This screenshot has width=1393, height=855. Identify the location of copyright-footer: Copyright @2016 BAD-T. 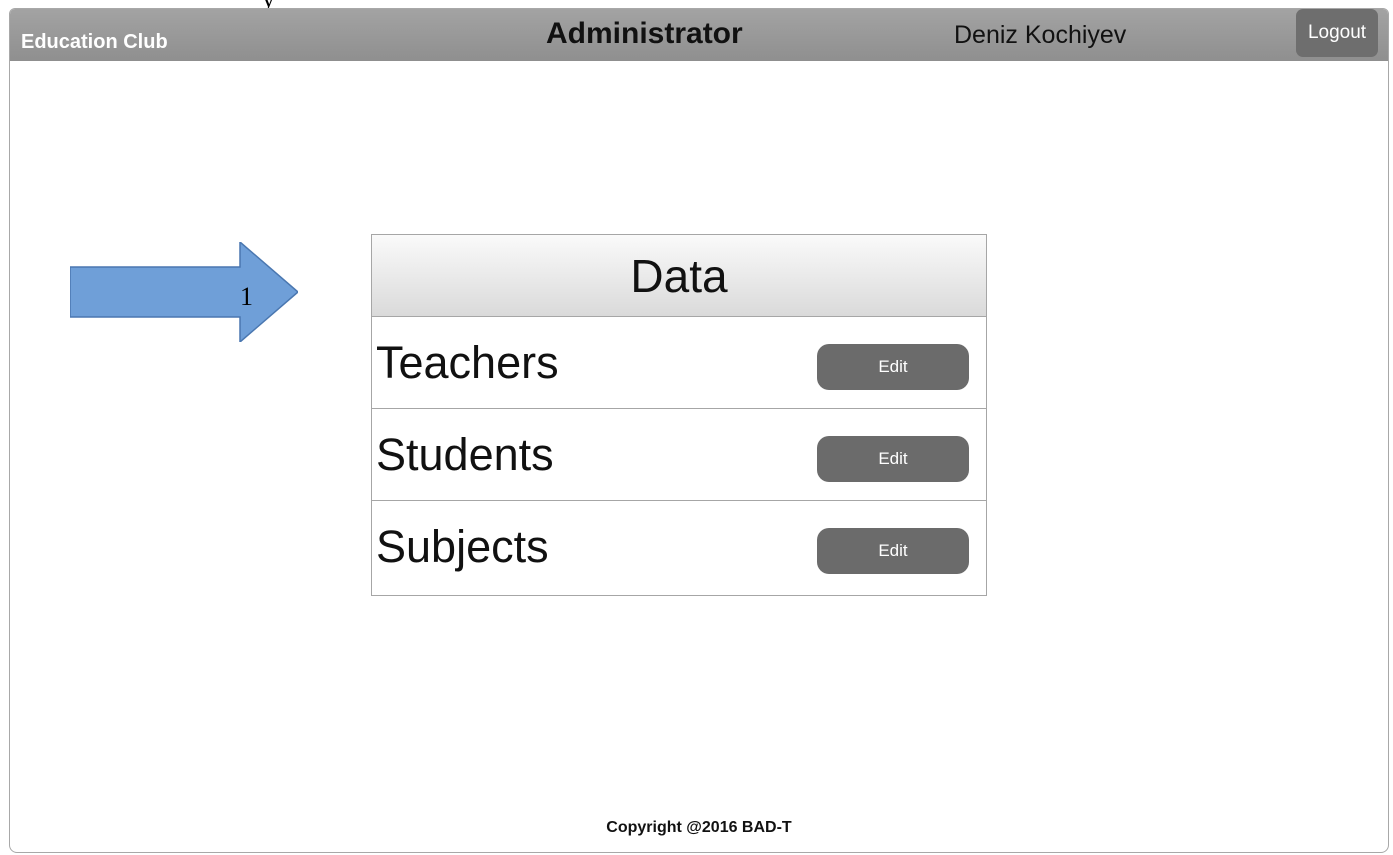
(699, 827).